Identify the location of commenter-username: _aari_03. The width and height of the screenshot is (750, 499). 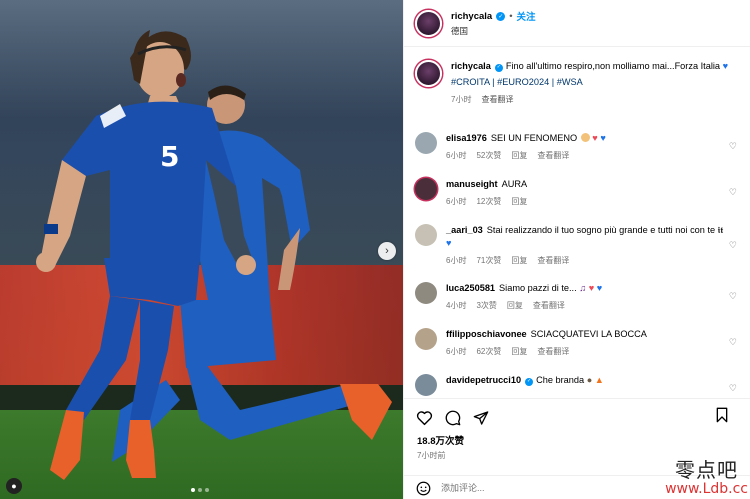
(464, 230).